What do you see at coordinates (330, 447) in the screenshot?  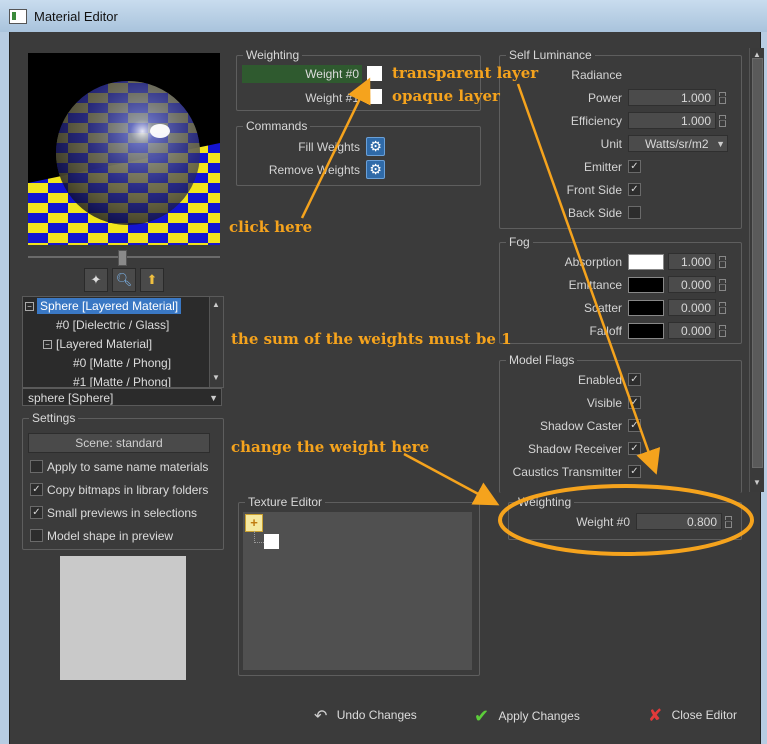 I see `annotation-change-weight: change the weight here` at bounding box center [330, 447].